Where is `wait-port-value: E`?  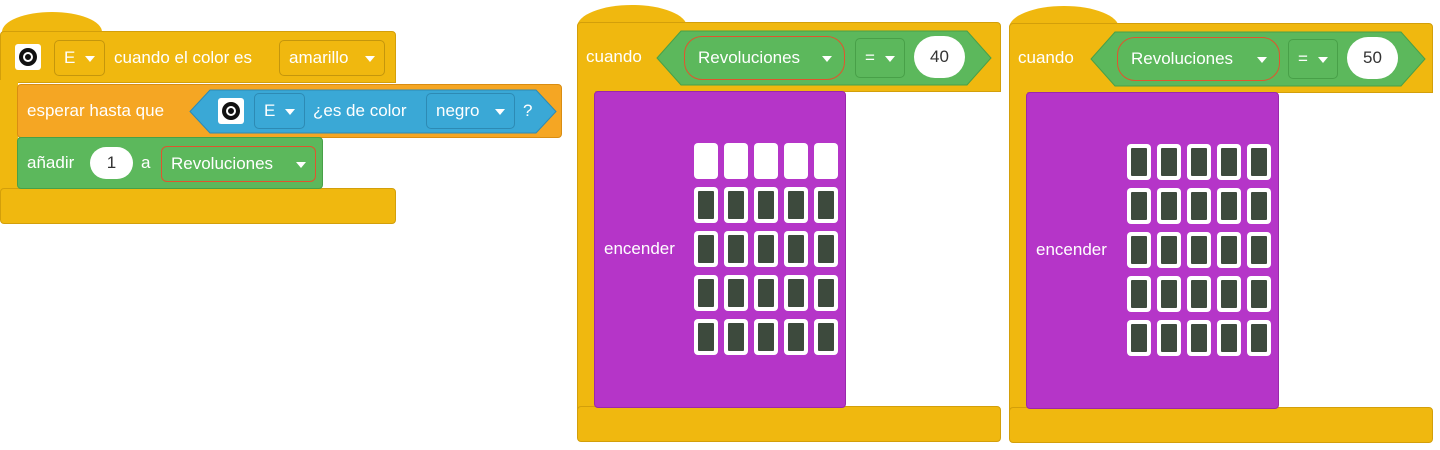 wait-port-value: E is located at coordinates (270, 110).